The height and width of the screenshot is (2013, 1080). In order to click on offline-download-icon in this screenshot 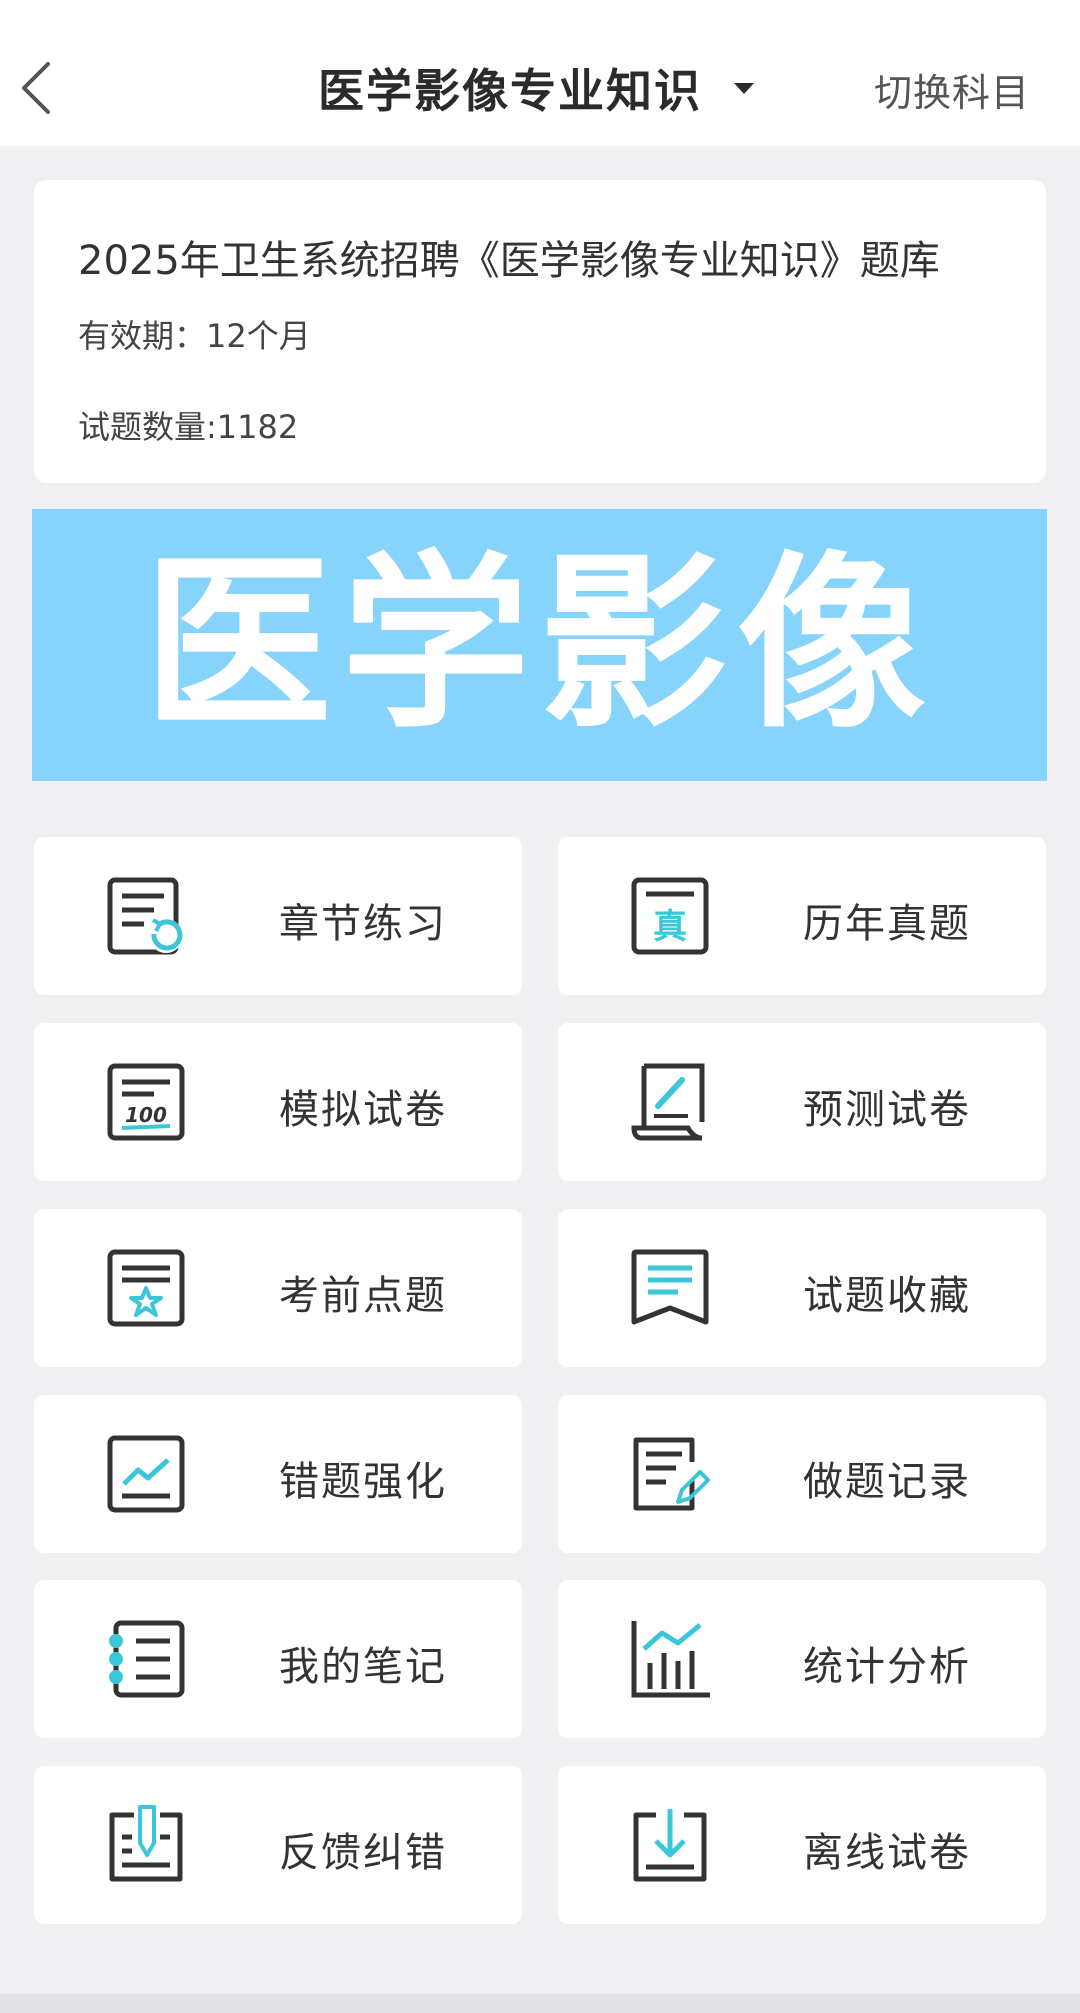, I will do `click(670, 1845)`.